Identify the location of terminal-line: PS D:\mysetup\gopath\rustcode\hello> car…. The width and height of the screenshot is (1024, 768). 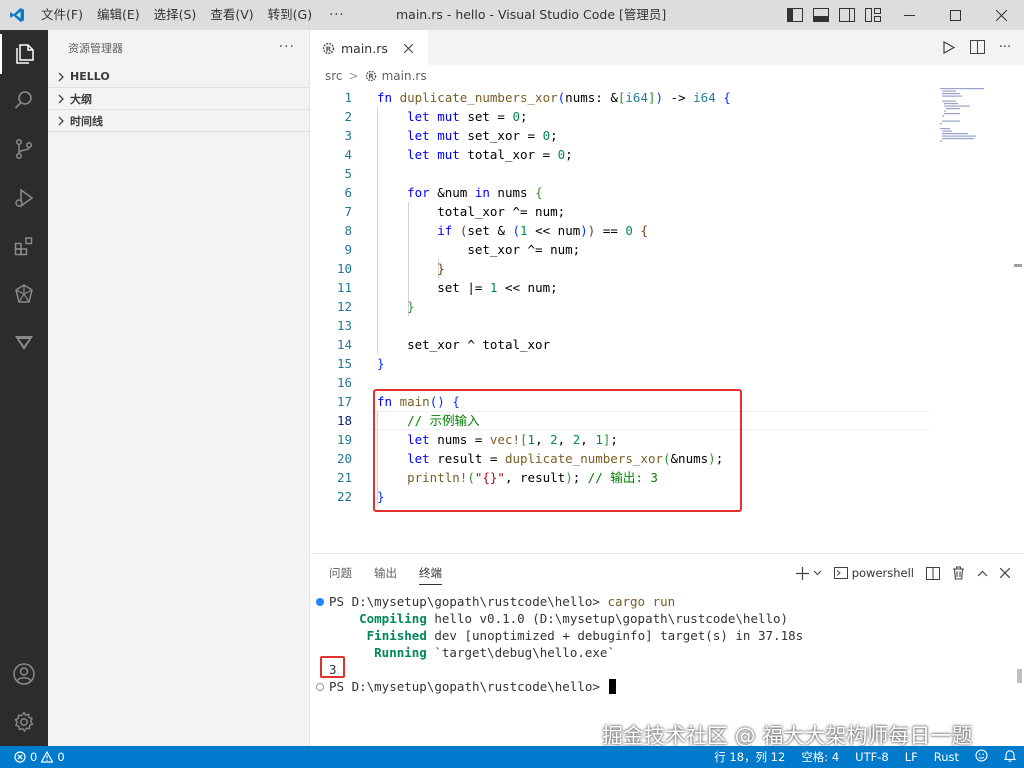
(667, 601).